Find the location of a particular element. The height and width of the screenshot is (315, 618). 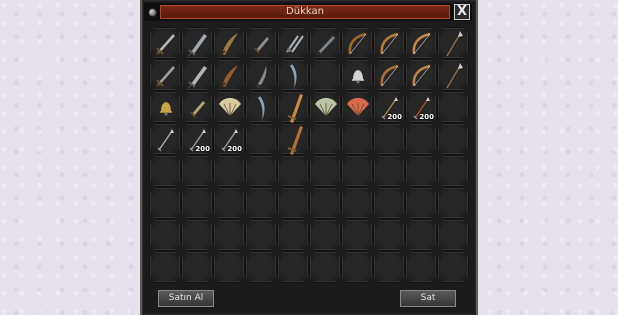

close-button: X is located at coordinates (462, 12).